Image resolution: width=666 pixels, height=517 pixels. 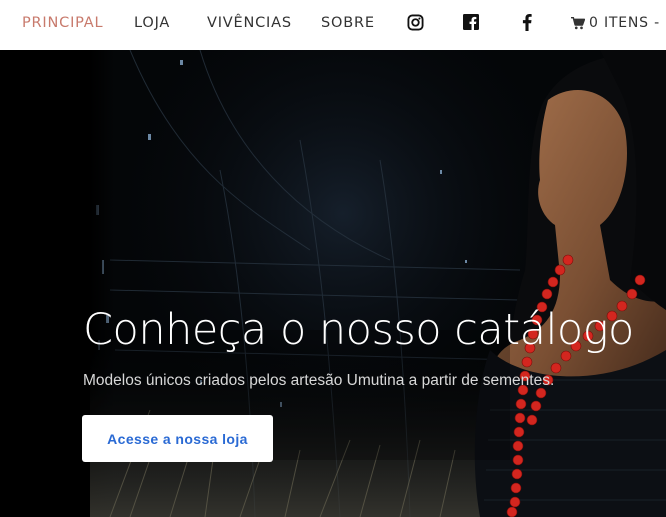 I want to click on facebook-square-icon, so click(x=472, y=23).